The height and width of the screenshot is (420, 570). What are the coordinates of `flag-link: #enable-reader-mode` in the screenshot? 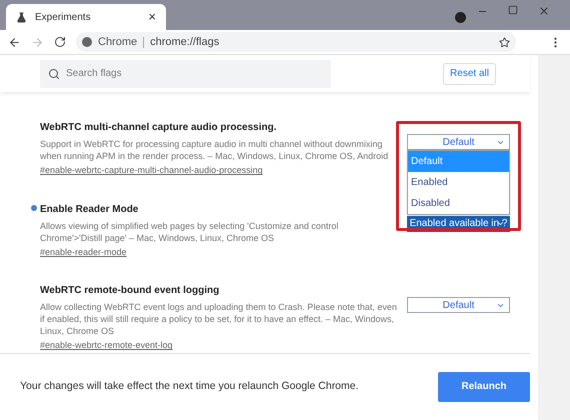 It's located at (221, 253).